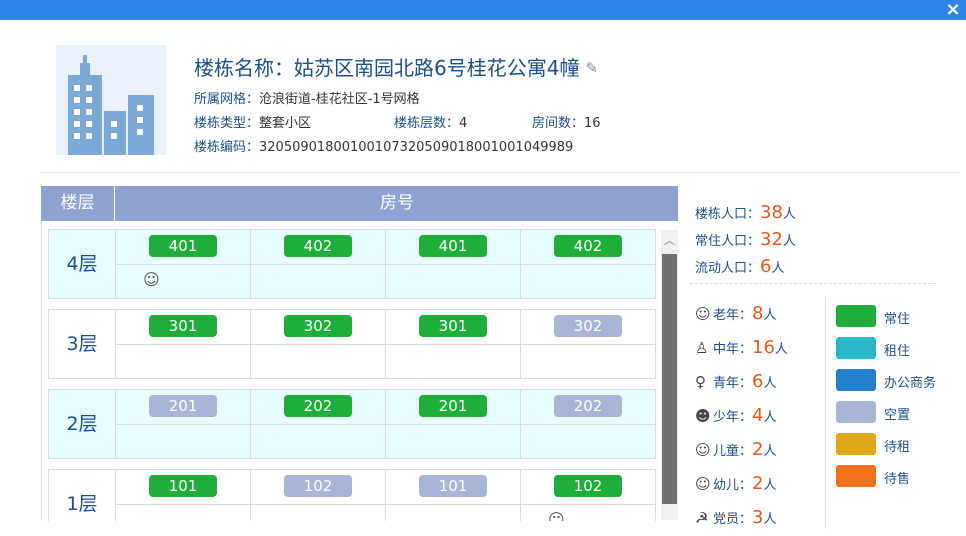  I want to click on age-stat: ♀ 青年：6人, so click(735, 381).